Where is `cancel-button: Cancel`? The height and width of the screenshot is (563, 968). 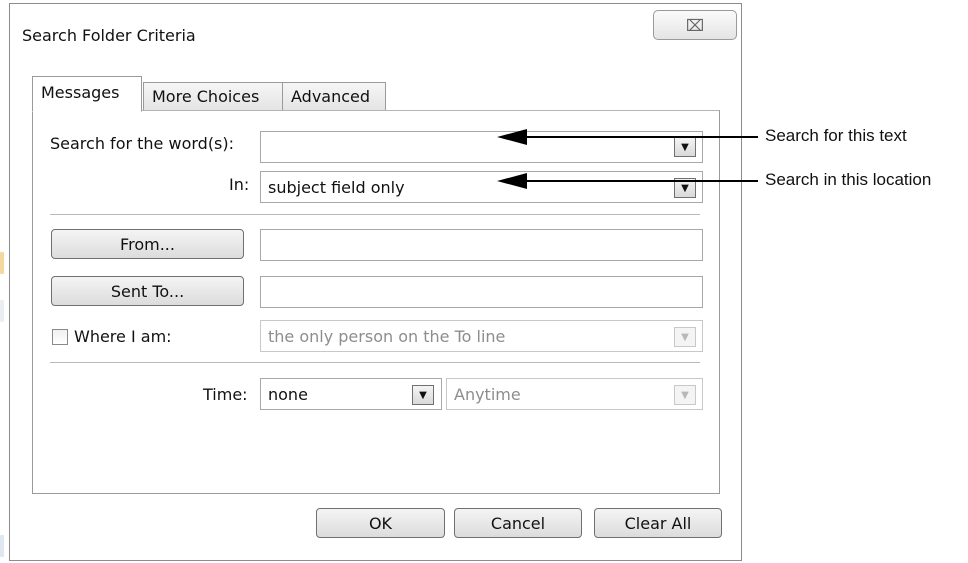
cancel-button: Cancel is located at coordinates (518, 523).